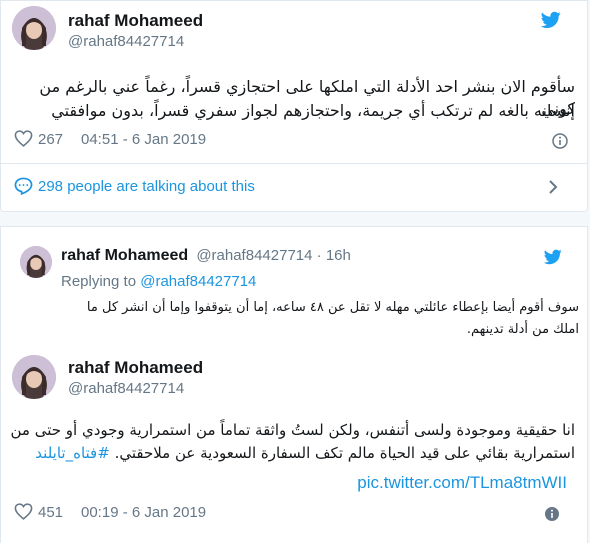 This screenshot has width=590, height=543. What do you see at coordinates (553, 187) in the screenshot?
I see `chevron-right-icon` at bounding box center [553, 187].